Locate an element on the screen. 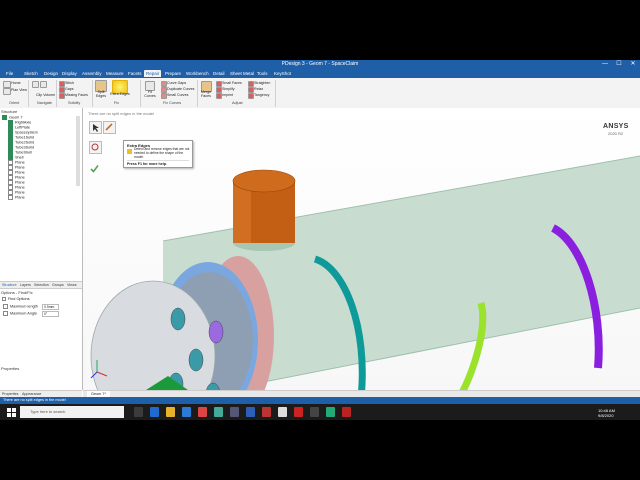 This screenshot has width=640, height=480. menu-facets: Facets is located at coordinates (135, 73).